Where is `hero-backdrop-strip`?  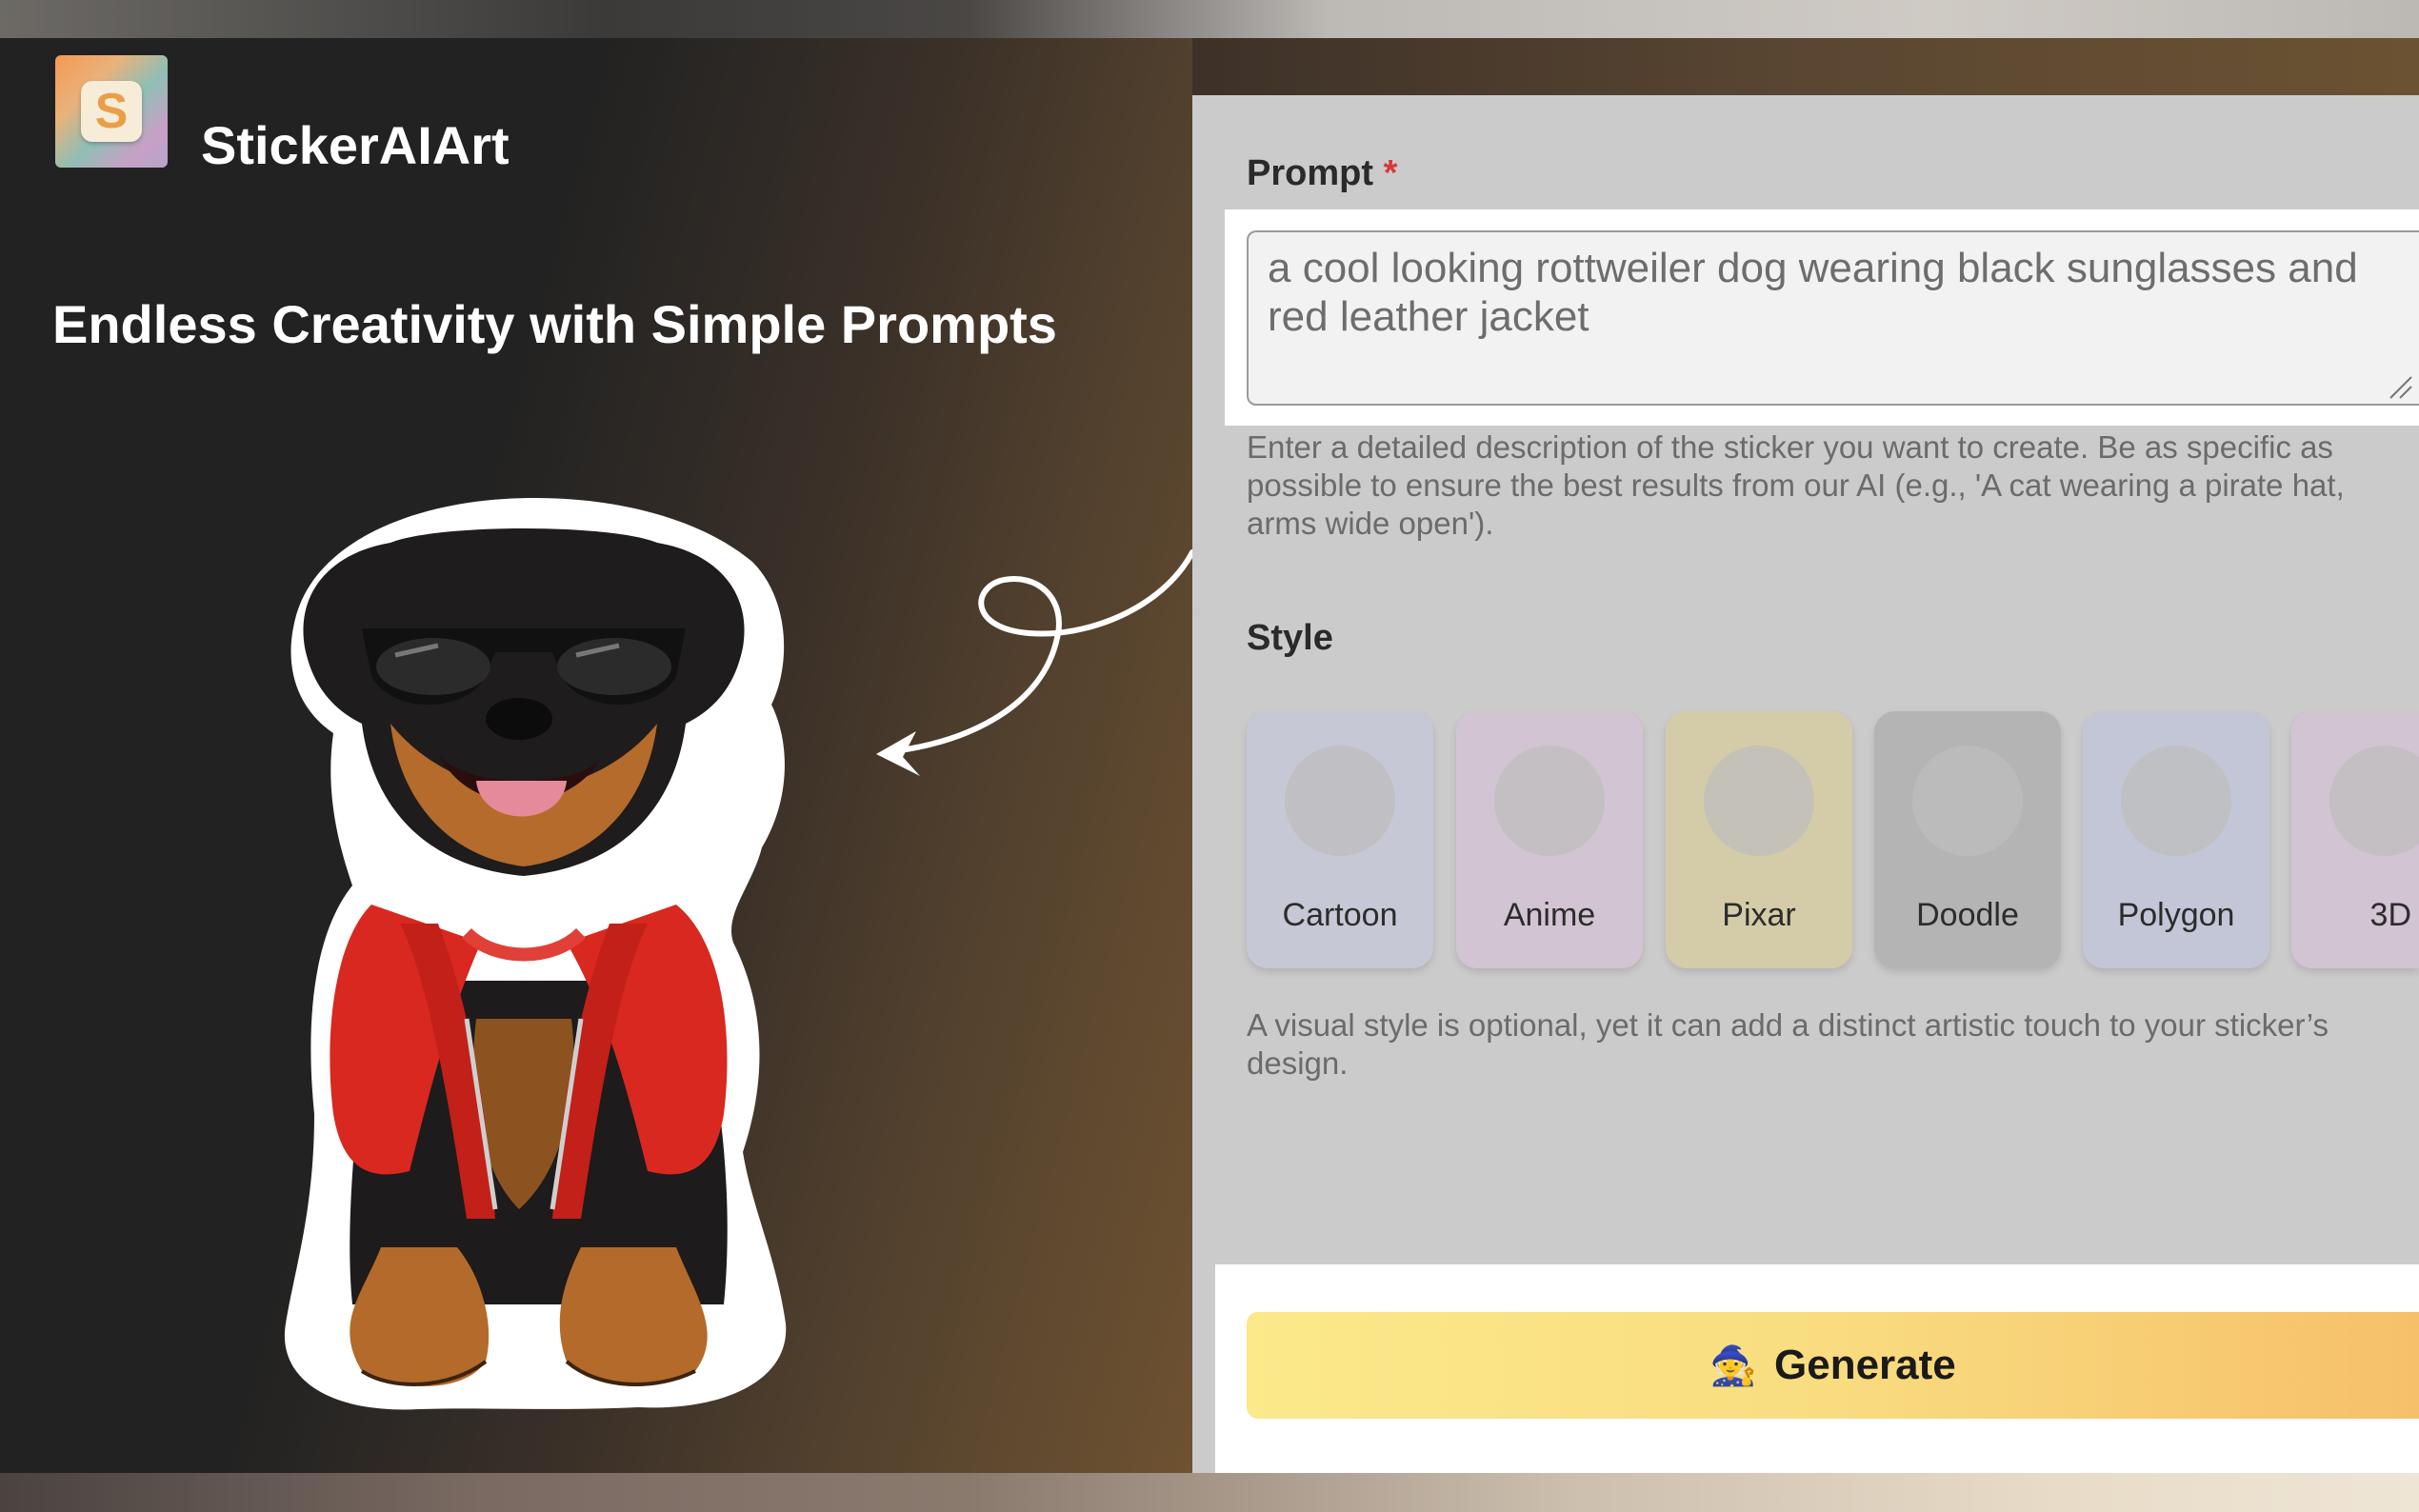
hero-backdrop-strip is located at coordinates (1805, 66).